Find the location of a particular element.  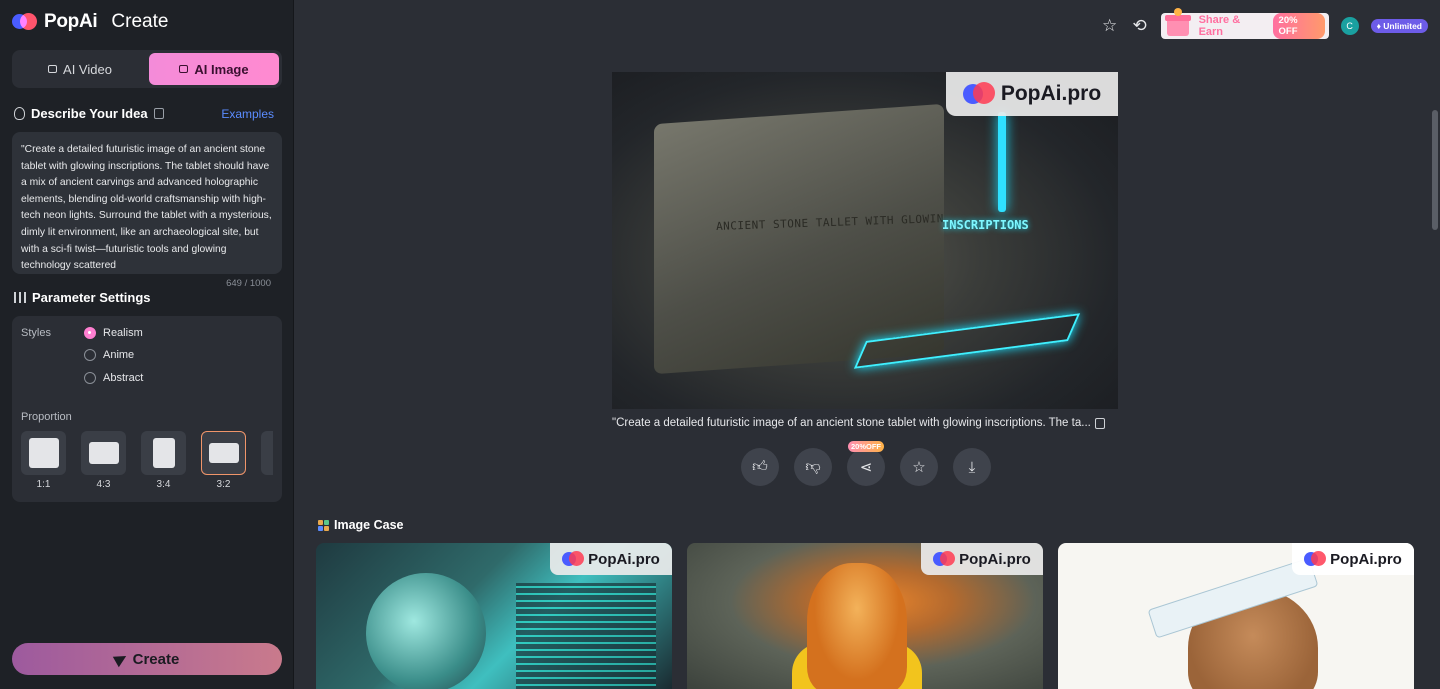

describe-header: Describe Your Idea Examples is located at coordinates (144, 113).